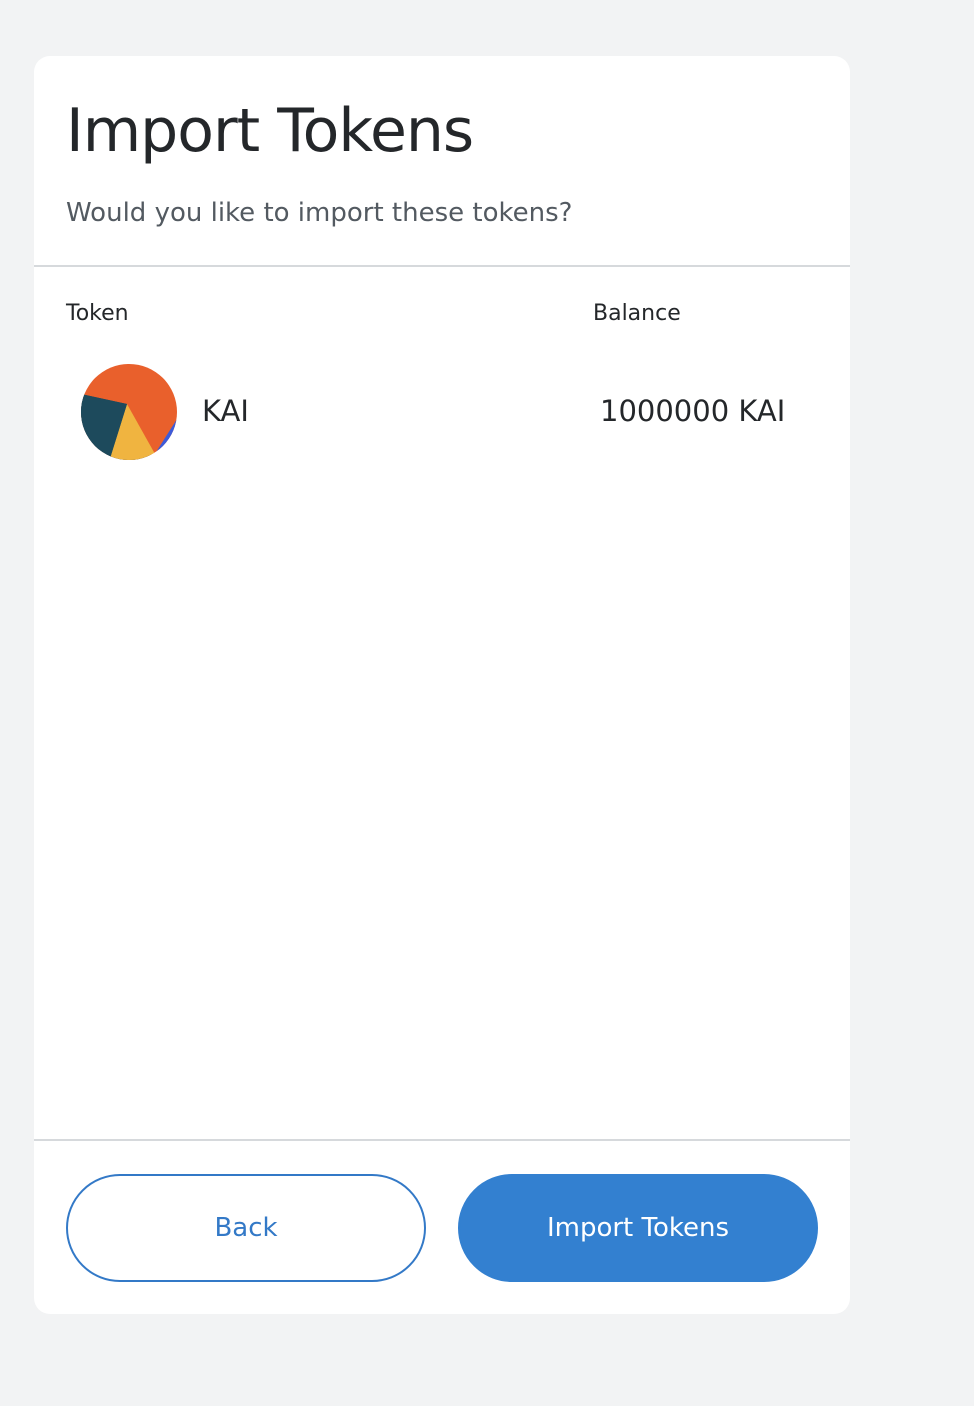 The width and height of the screenshot is (974, 1406). I want to click on page-title: Import Tokens, so click(270, 131).